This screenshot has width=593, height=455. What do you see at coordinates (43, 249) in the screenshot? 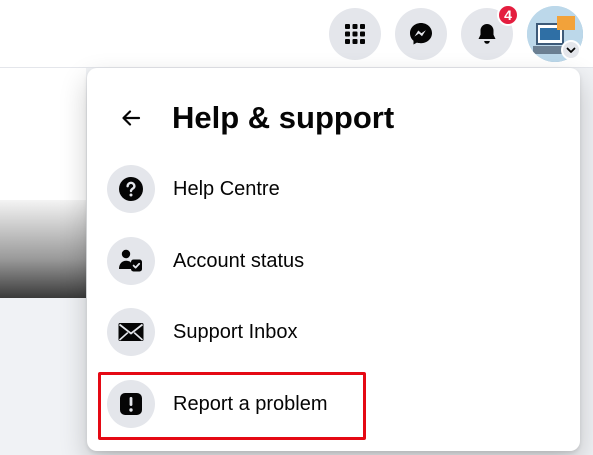
I see `background-image` at bounding box center [43, 249].